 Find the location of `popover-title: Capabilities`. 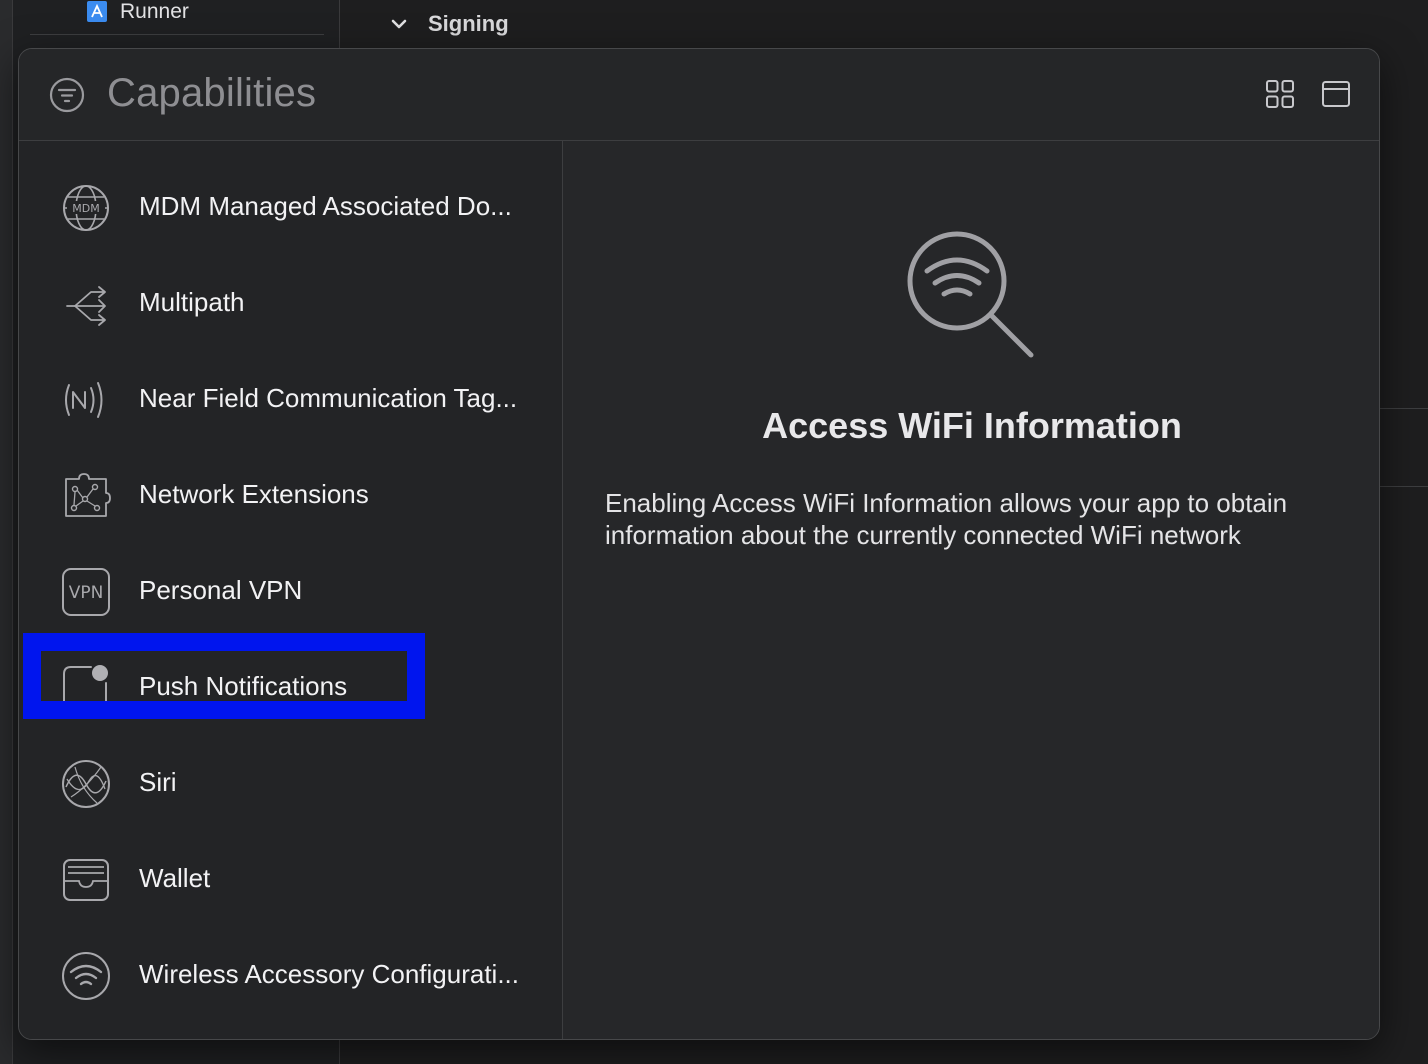

popover-title: Capabilities is located at coordinates (212, 93).